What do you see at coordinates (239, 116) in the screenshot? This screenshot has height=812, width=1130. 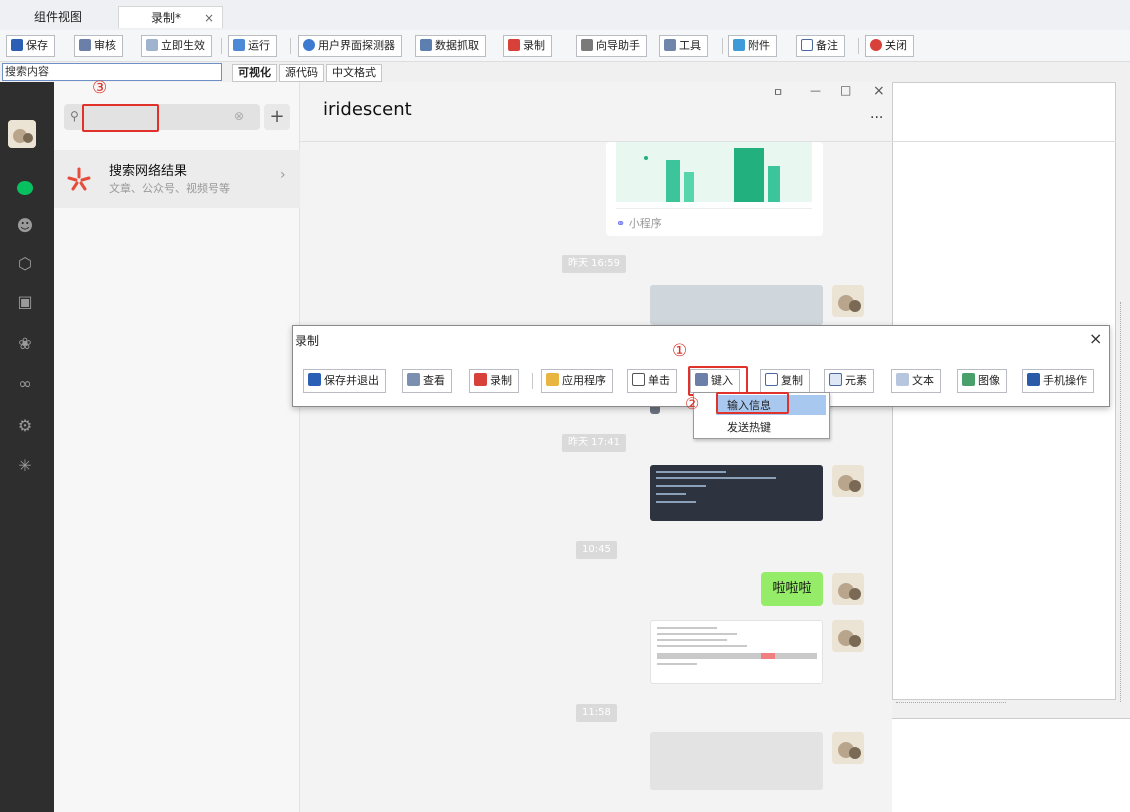 I see `clear-icon: ⊗` at bounding box center [239, 116].